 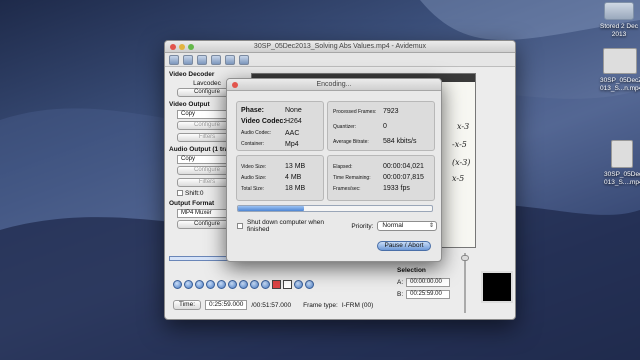 I want to click on encoding-progress-fill, so click(x=271, y=208).